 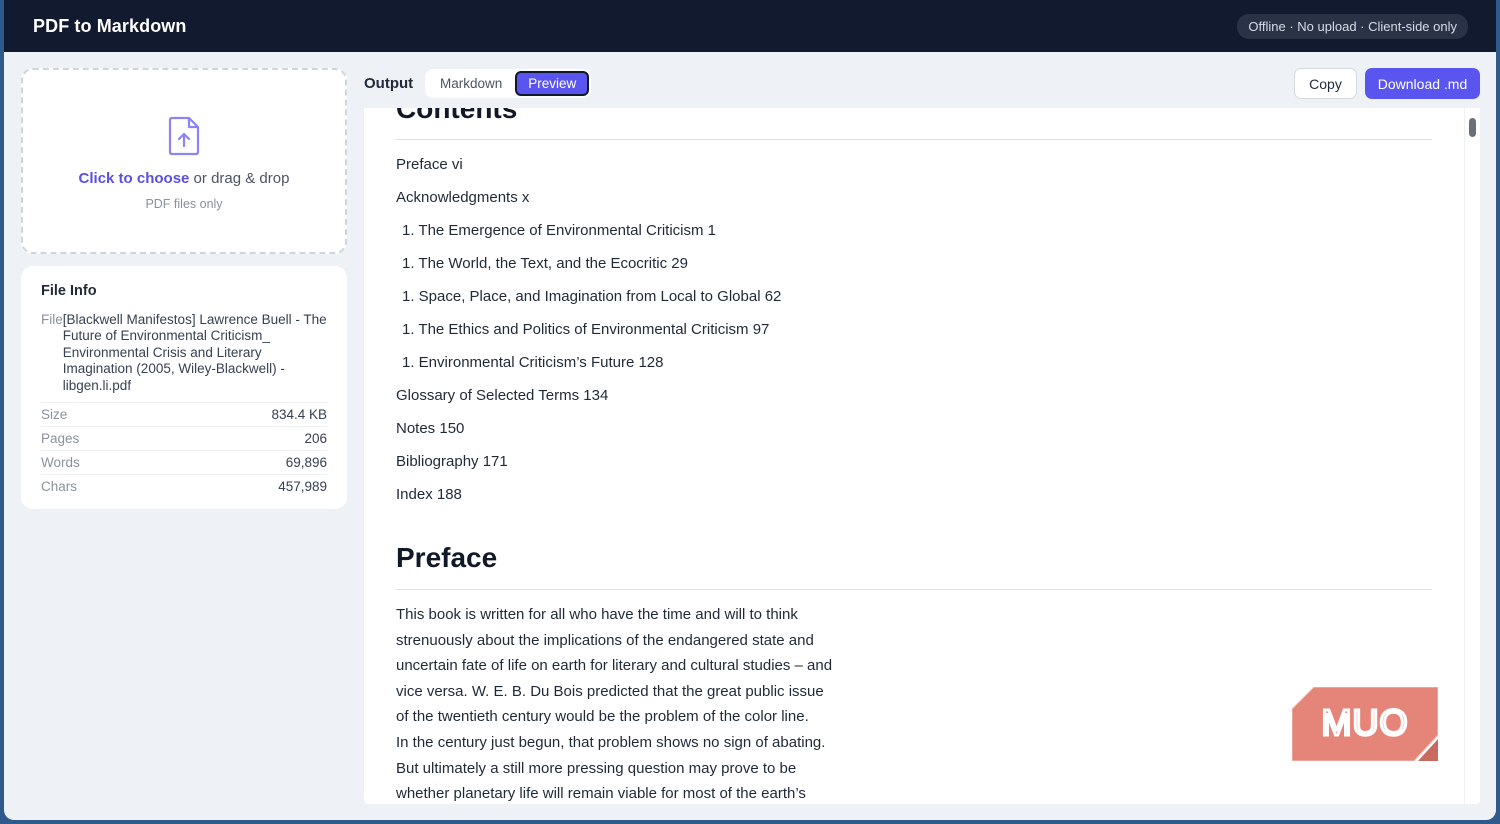 I want to click on contents-heading: Contents, so click(x=457, y=116).